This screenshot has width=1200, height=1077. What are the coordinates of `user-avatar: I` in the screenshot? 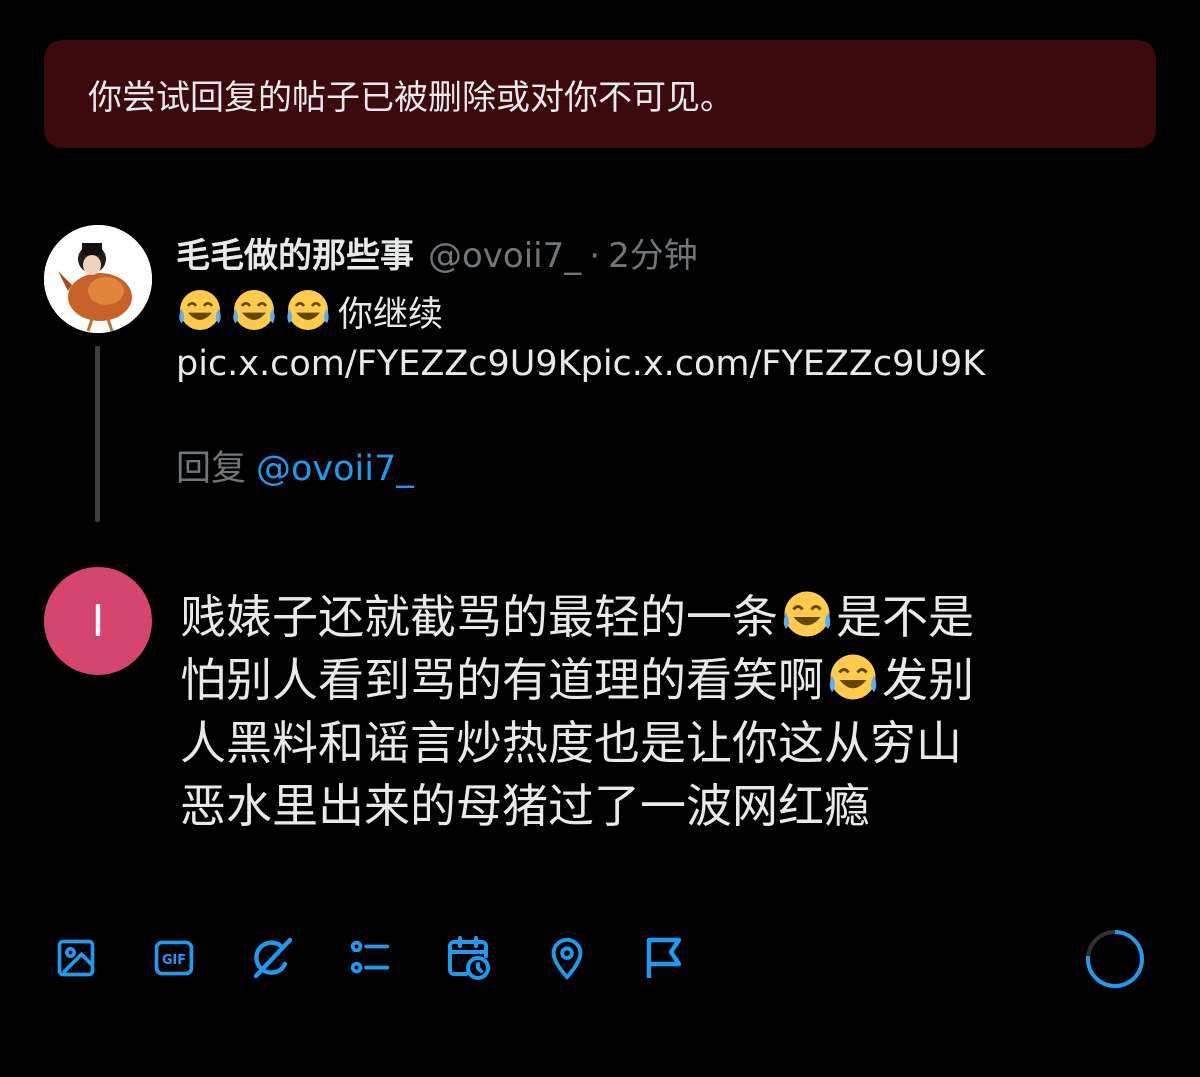 It's located at (98, 621).